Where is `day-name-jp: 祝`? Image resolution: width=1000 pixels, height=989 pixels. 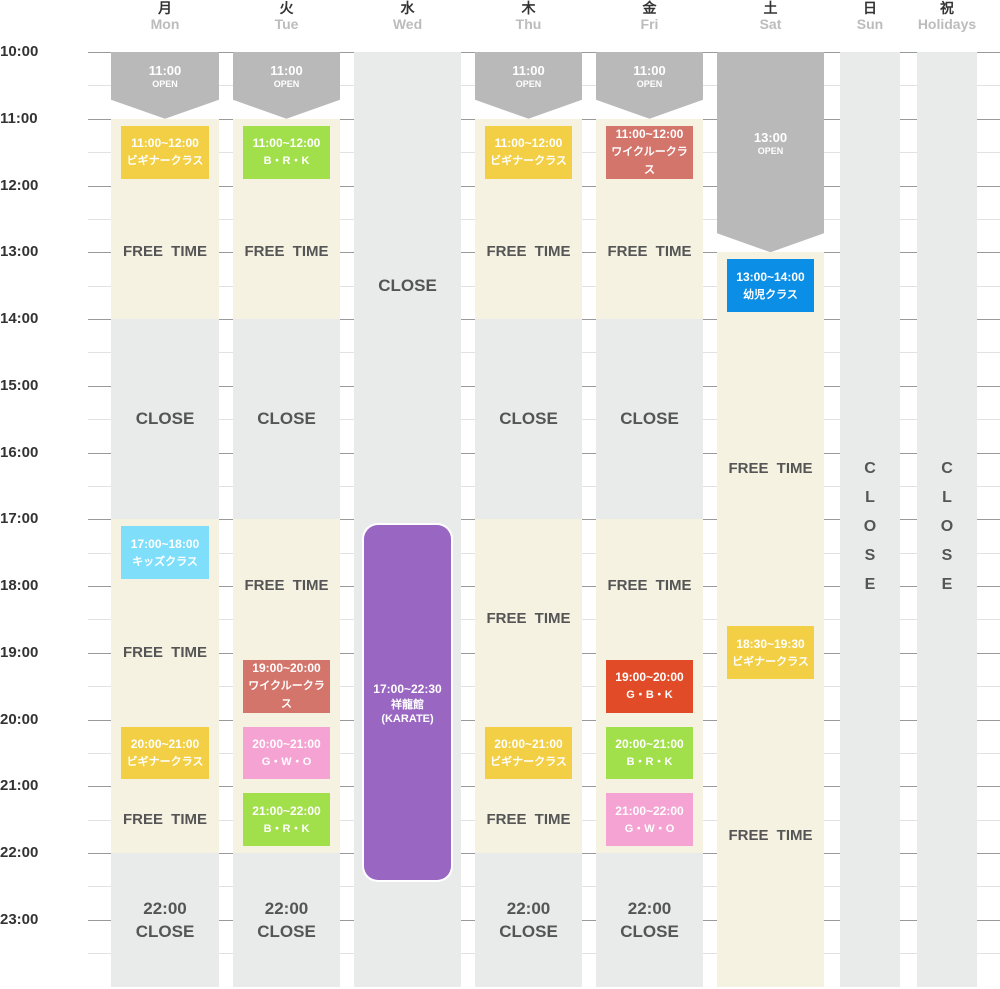 day-name-jp: 祝 is located at coordinates (947, 8).